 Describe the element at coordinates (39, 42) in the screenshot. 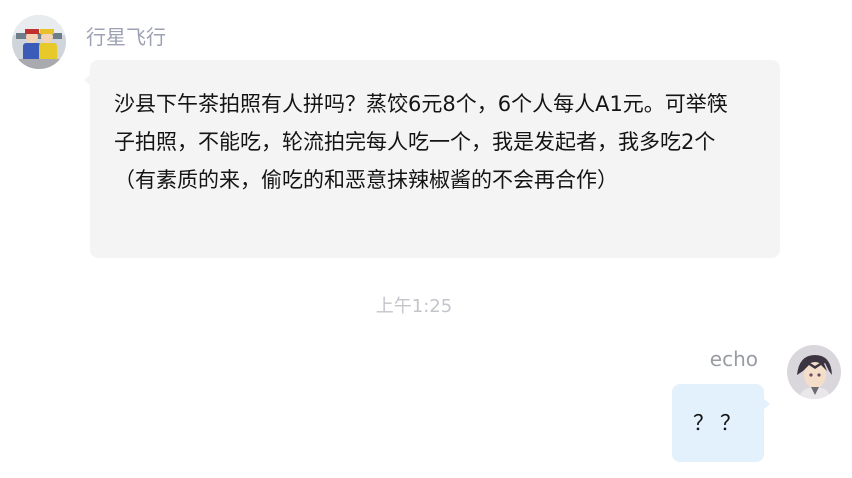

I see `sender-avatar-icon` at that location.